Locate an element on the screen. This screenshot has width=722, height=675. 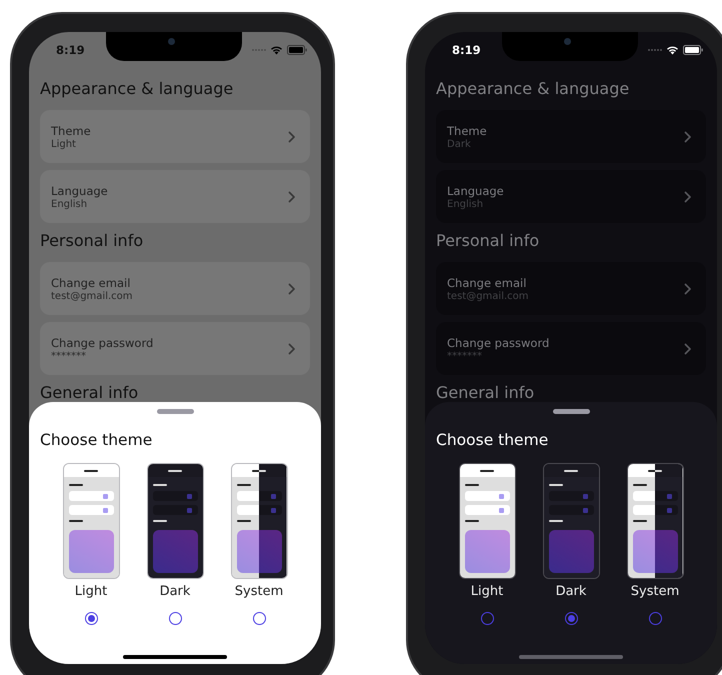
settings-row: Theme Light is located at coordinates (175, 136).